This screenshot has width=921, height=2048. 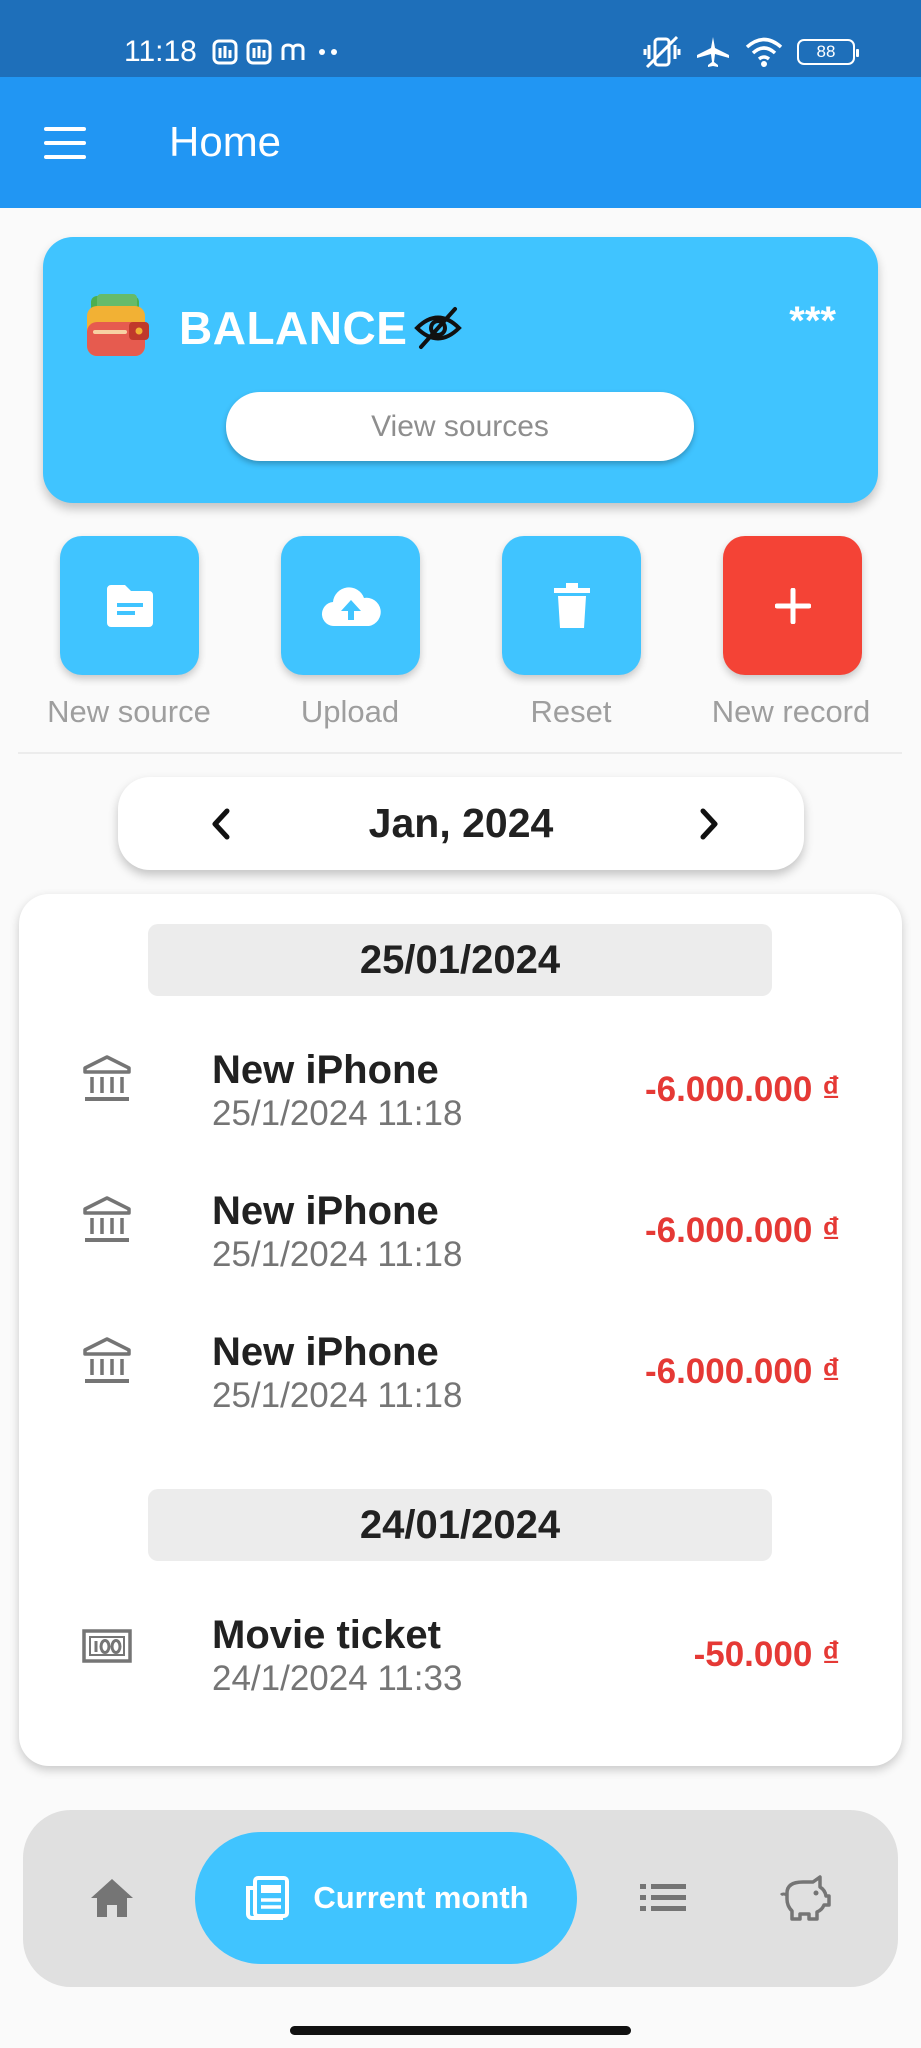 I want to click on page-title: Home, so click(x=225, y=141).